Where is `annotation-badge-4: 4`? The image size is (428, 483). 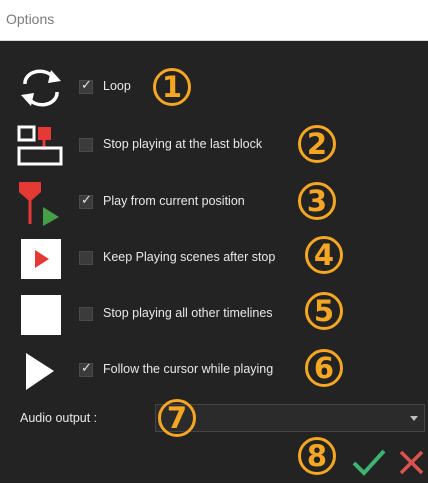
annotation-badge-4: 4 is located at coordinates (324, 255).